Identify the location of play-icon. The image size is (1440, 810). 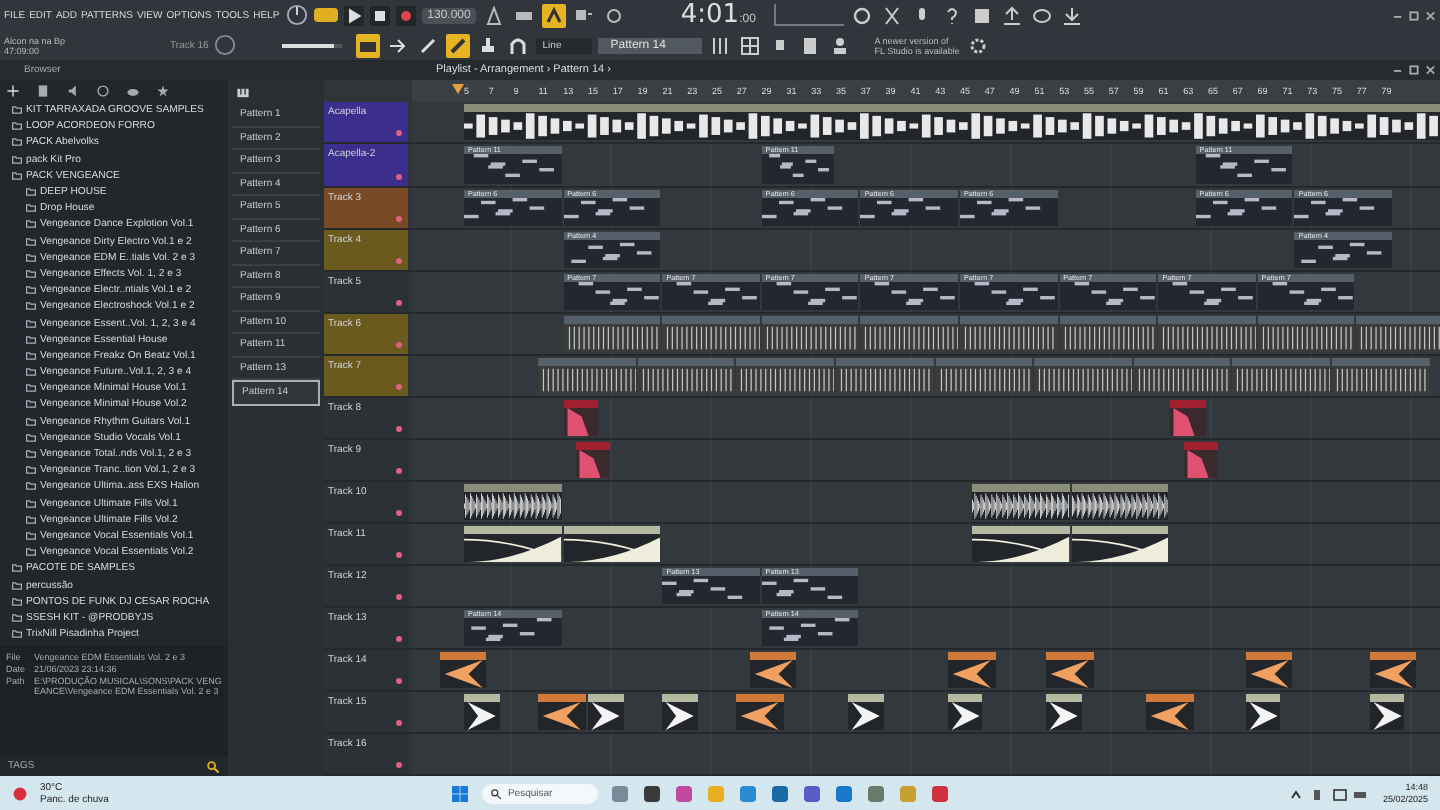
(353, 15).